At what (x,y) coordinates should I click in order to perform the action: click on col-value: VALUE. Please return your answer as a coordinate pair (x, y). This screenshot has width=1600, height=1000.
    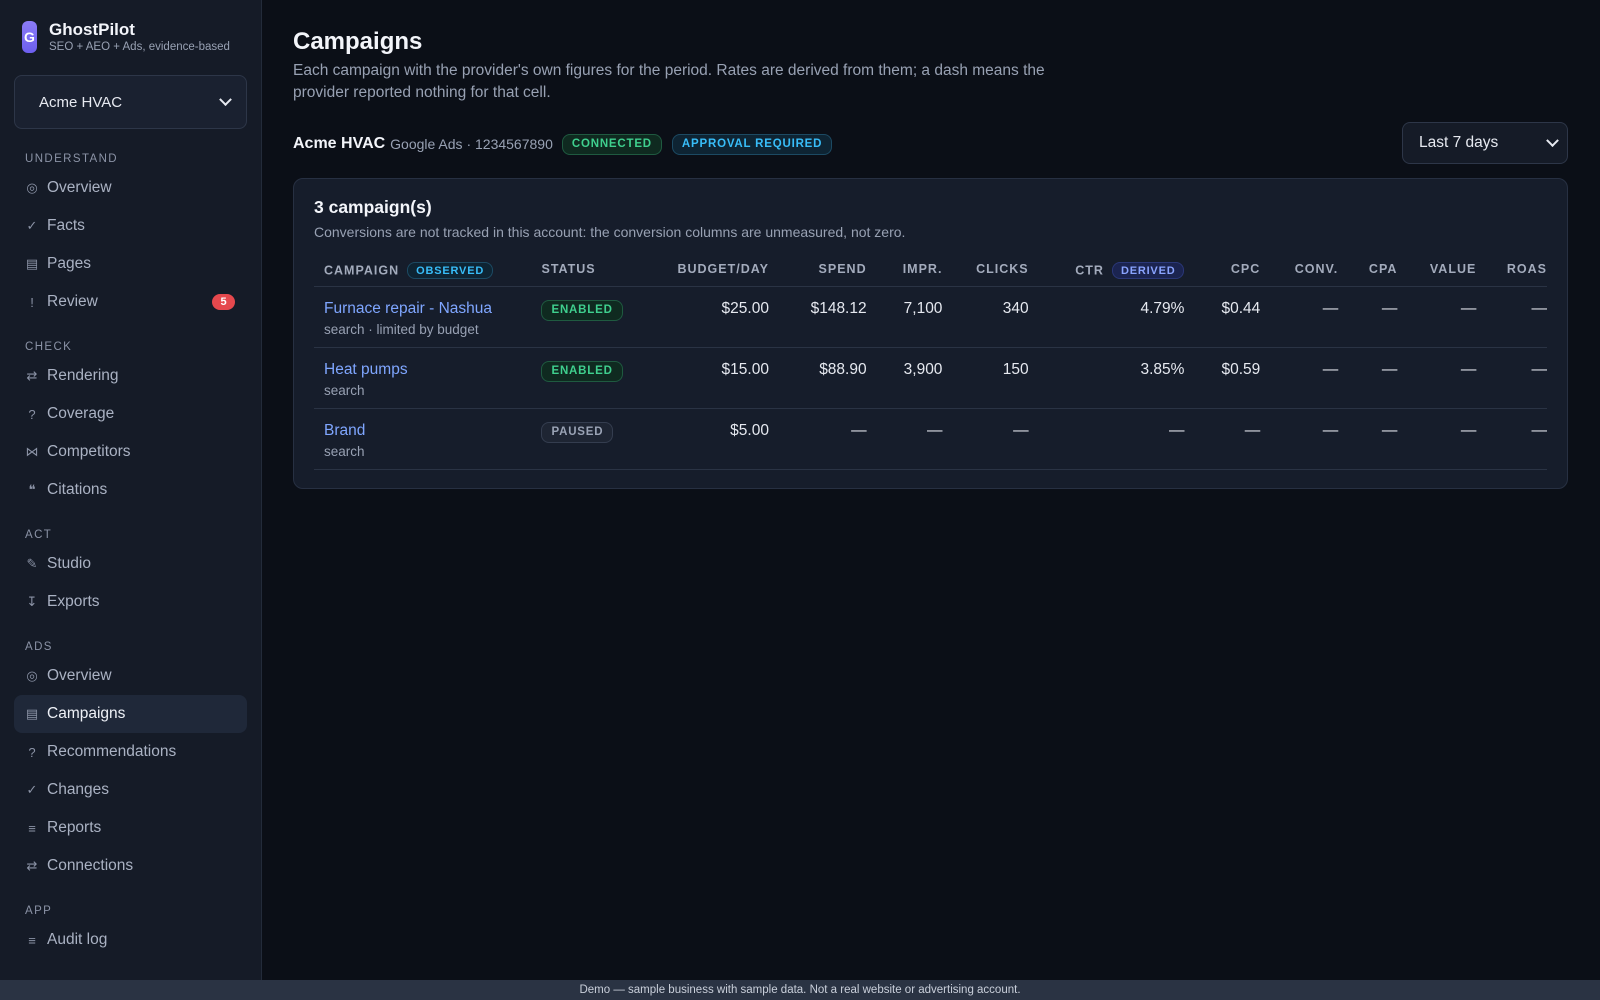
    Looking at the image, I should click on (1437, 271).